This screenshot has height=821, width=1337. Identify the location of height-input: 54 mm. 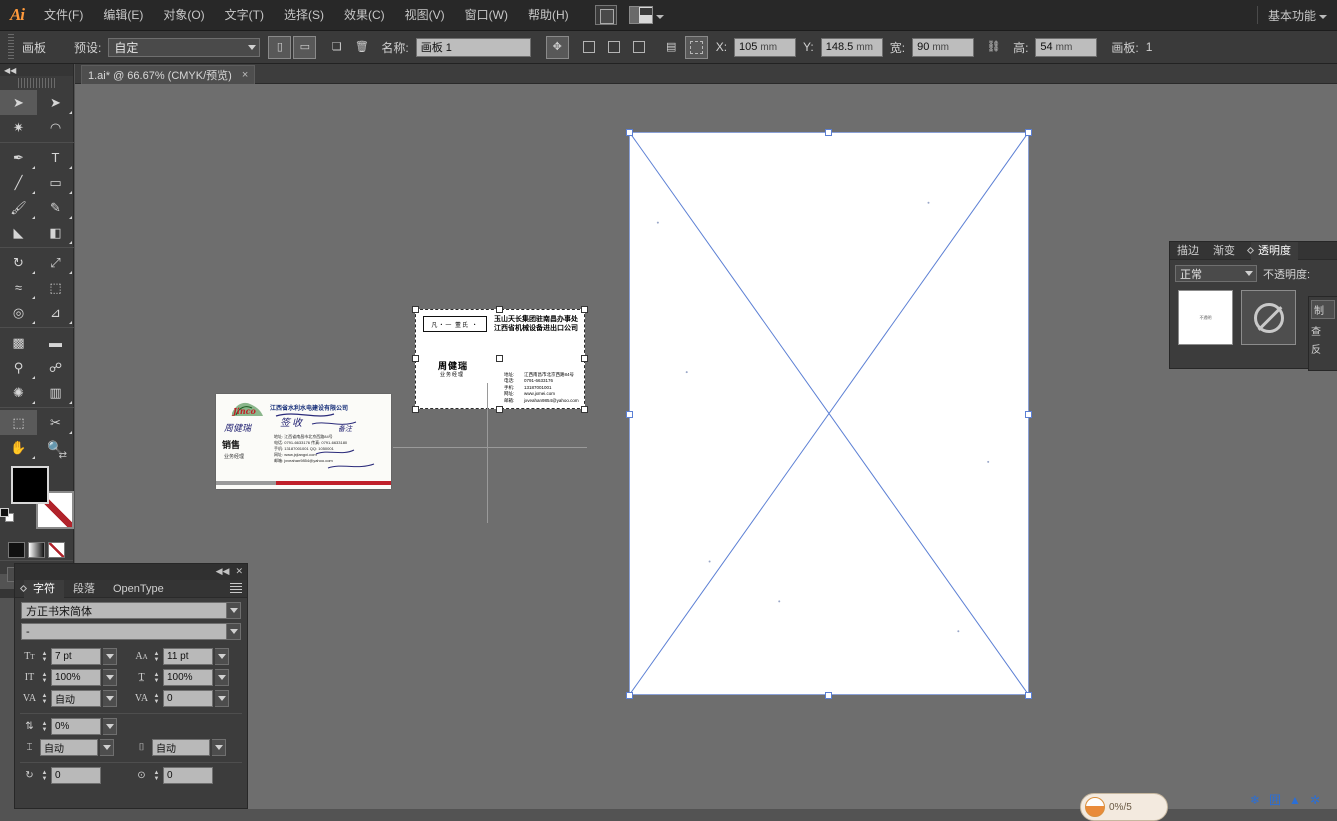
(1066, 47).